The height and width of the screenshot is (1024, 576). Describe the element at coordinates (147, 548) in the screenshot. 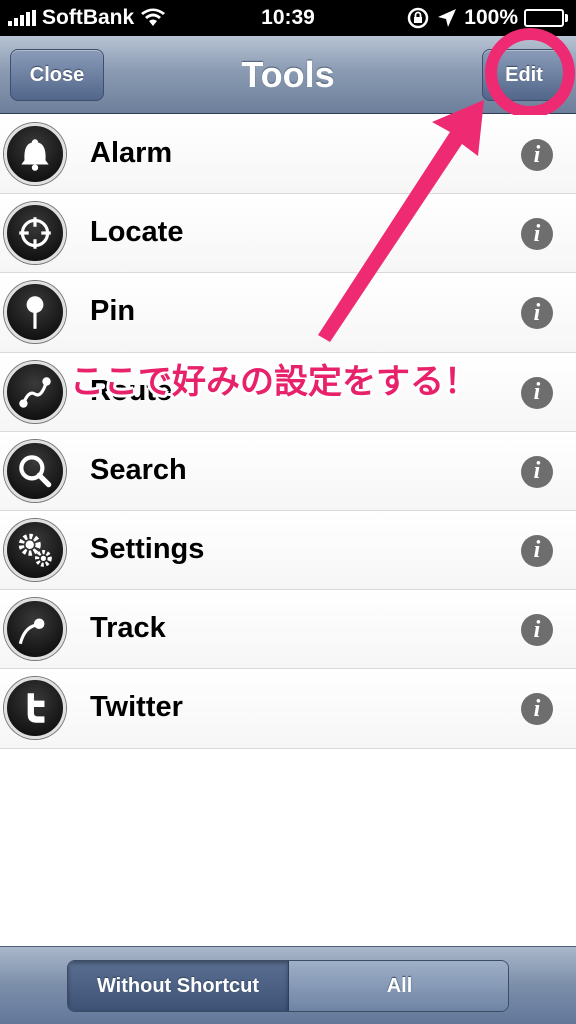

I see `tool-label: Settings` at that location.